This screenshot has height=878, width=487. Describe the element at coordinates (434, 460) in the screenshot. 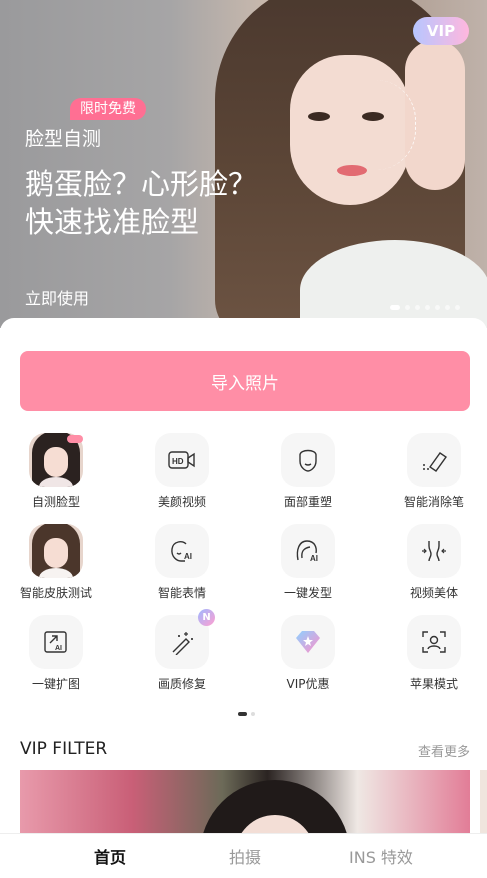

I see `eraser-icon` at that location.